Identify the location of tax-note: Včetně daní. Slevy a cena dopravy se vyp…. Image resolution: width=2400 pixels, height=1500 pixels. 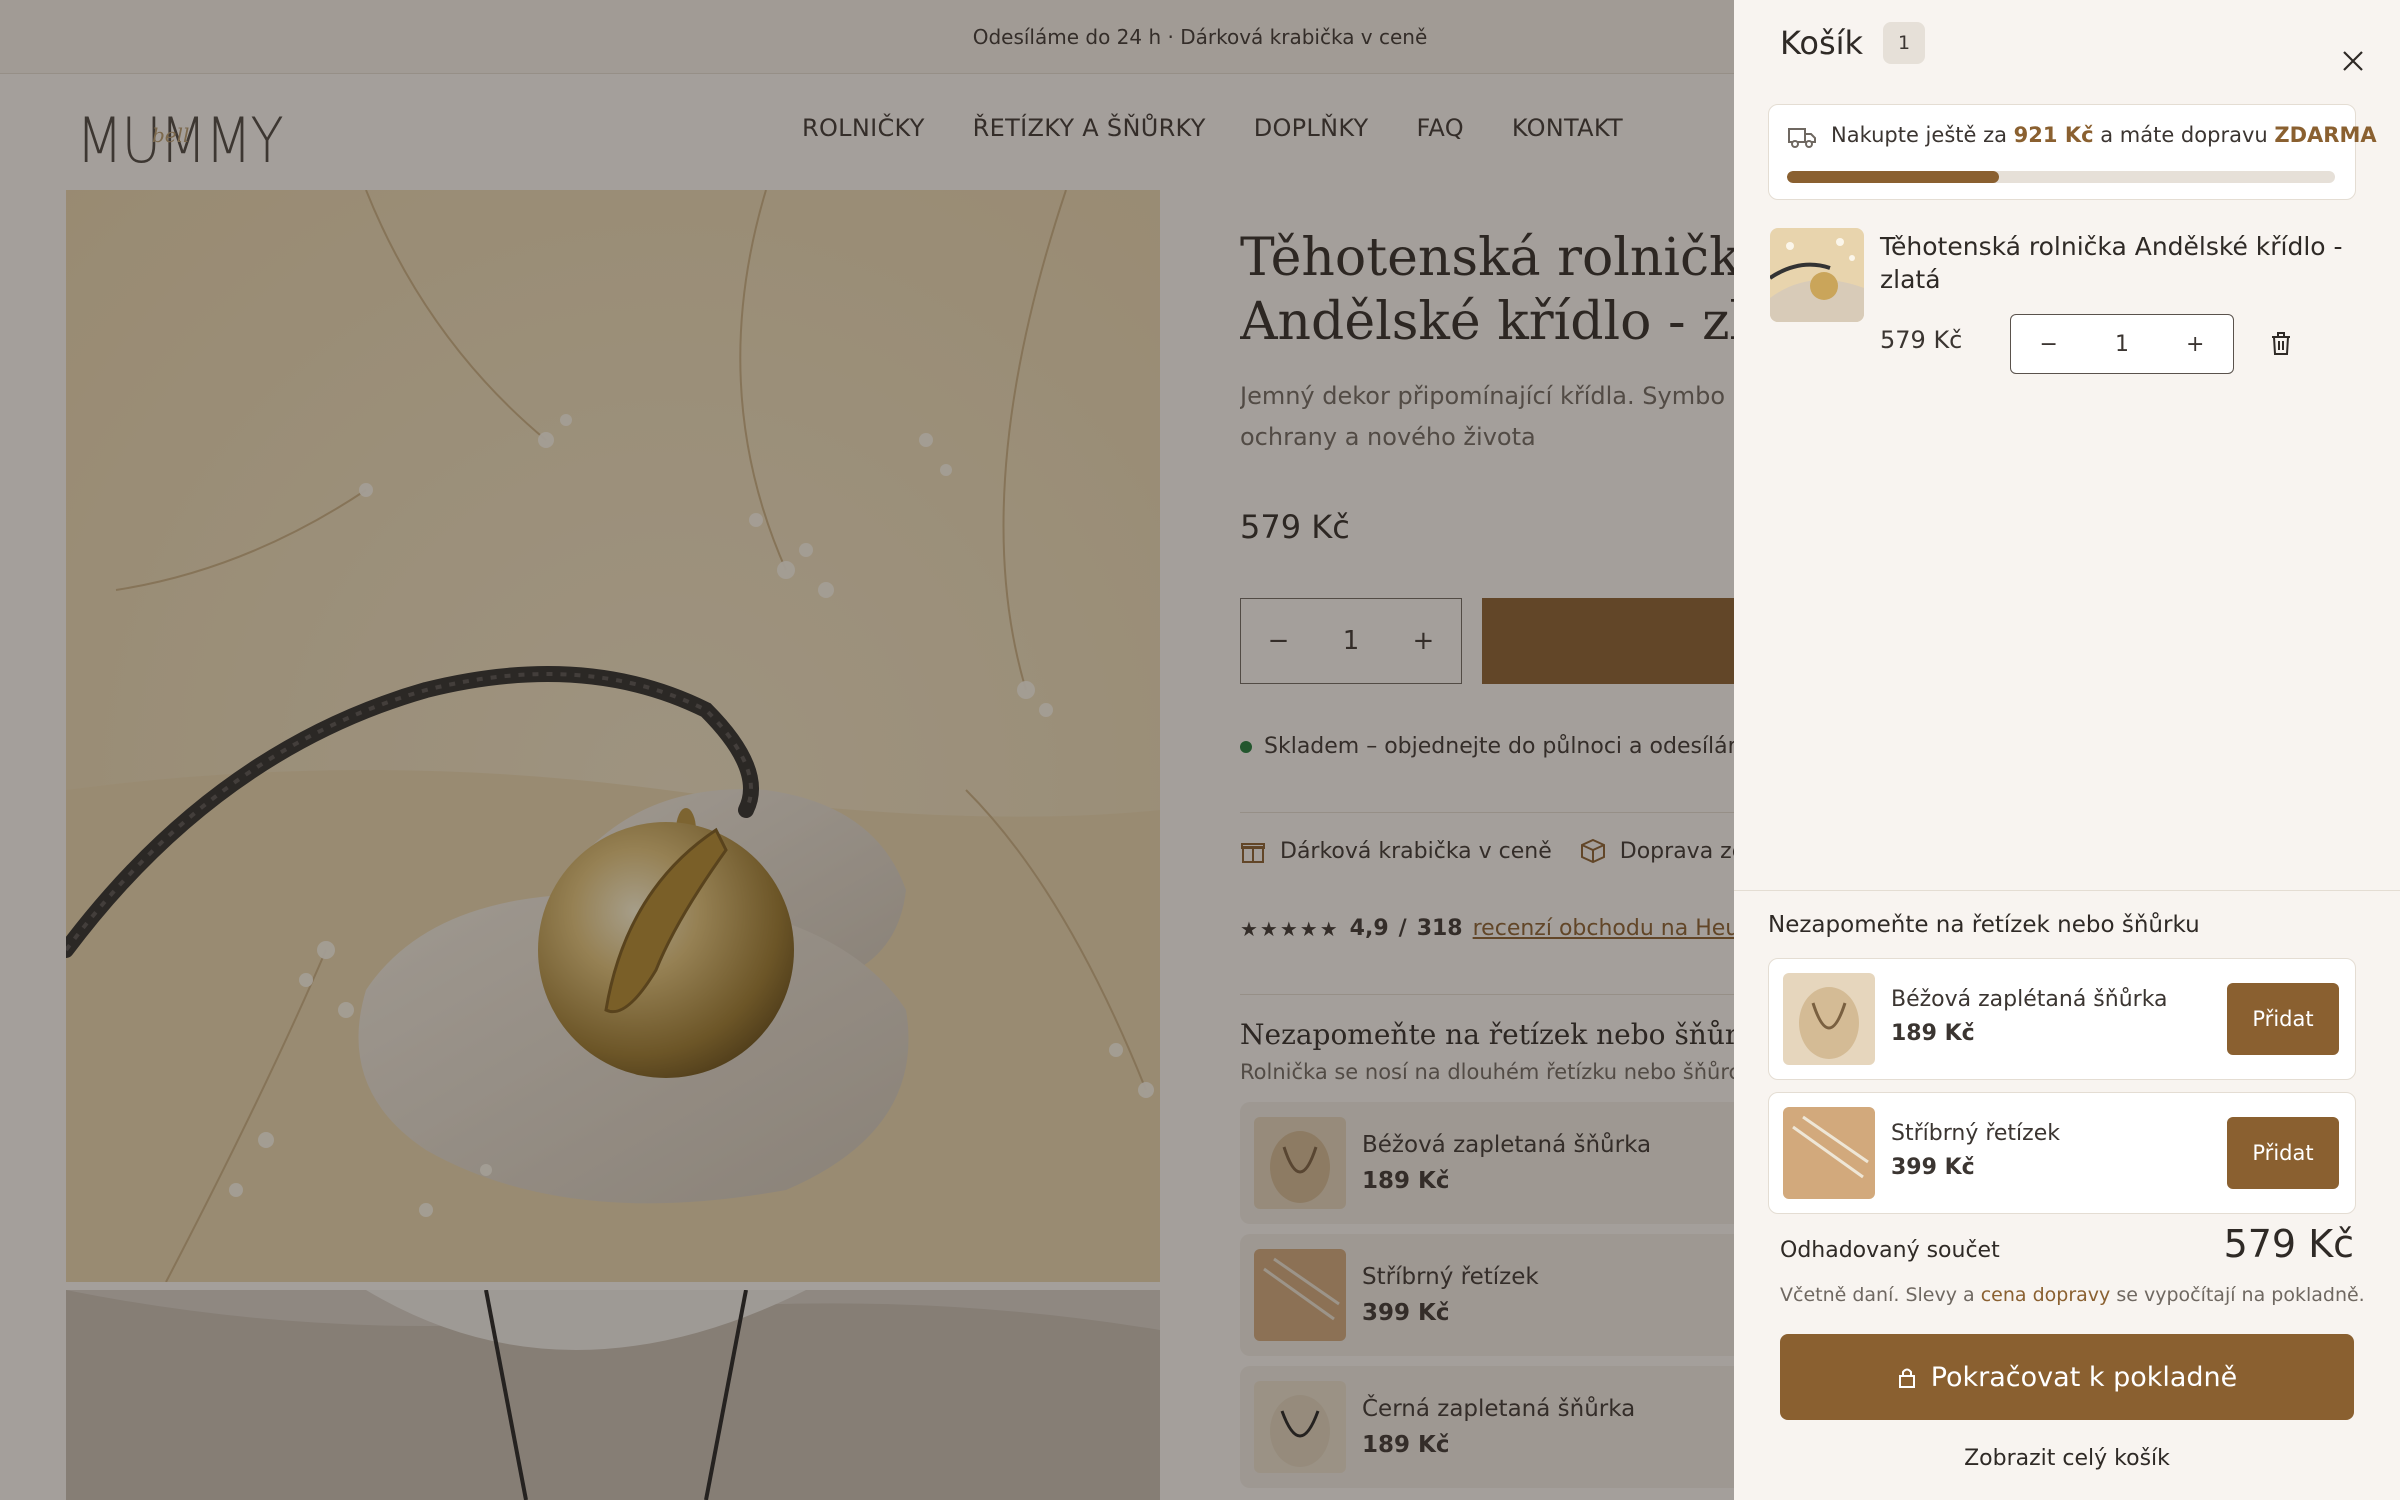
(2072, 1295).